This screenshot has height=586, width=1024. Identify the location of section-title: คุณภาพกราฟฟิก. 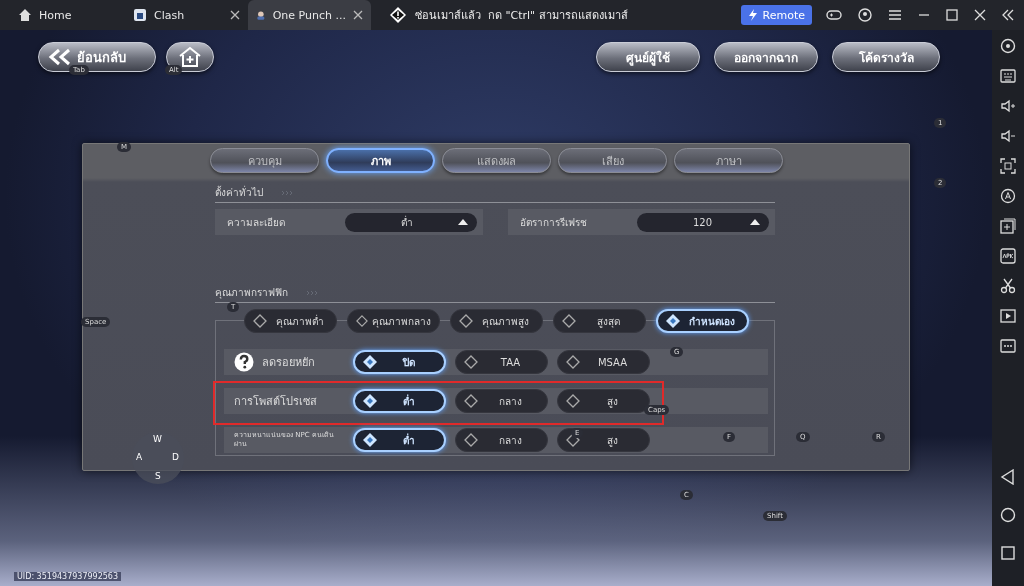
(251, 293).